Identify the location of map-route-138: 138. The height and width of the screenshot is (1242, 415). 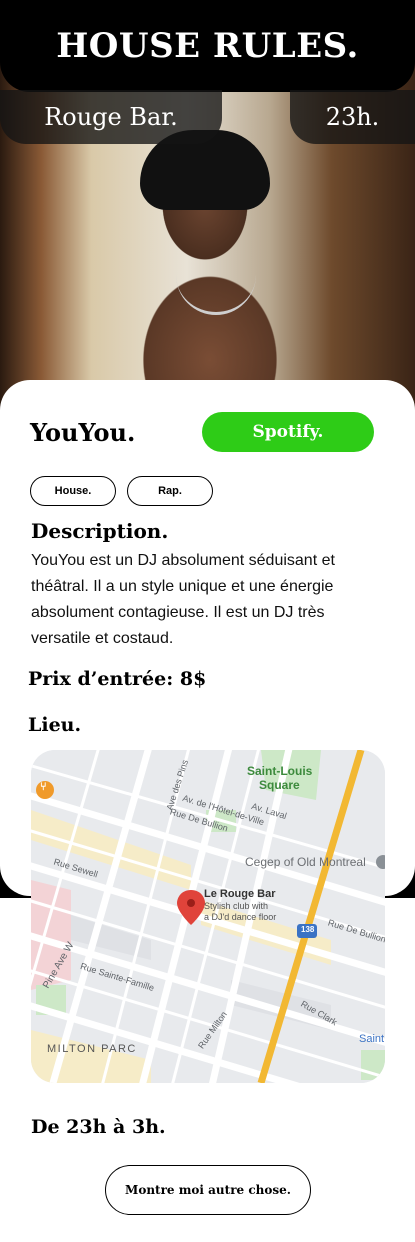
(308, 929).